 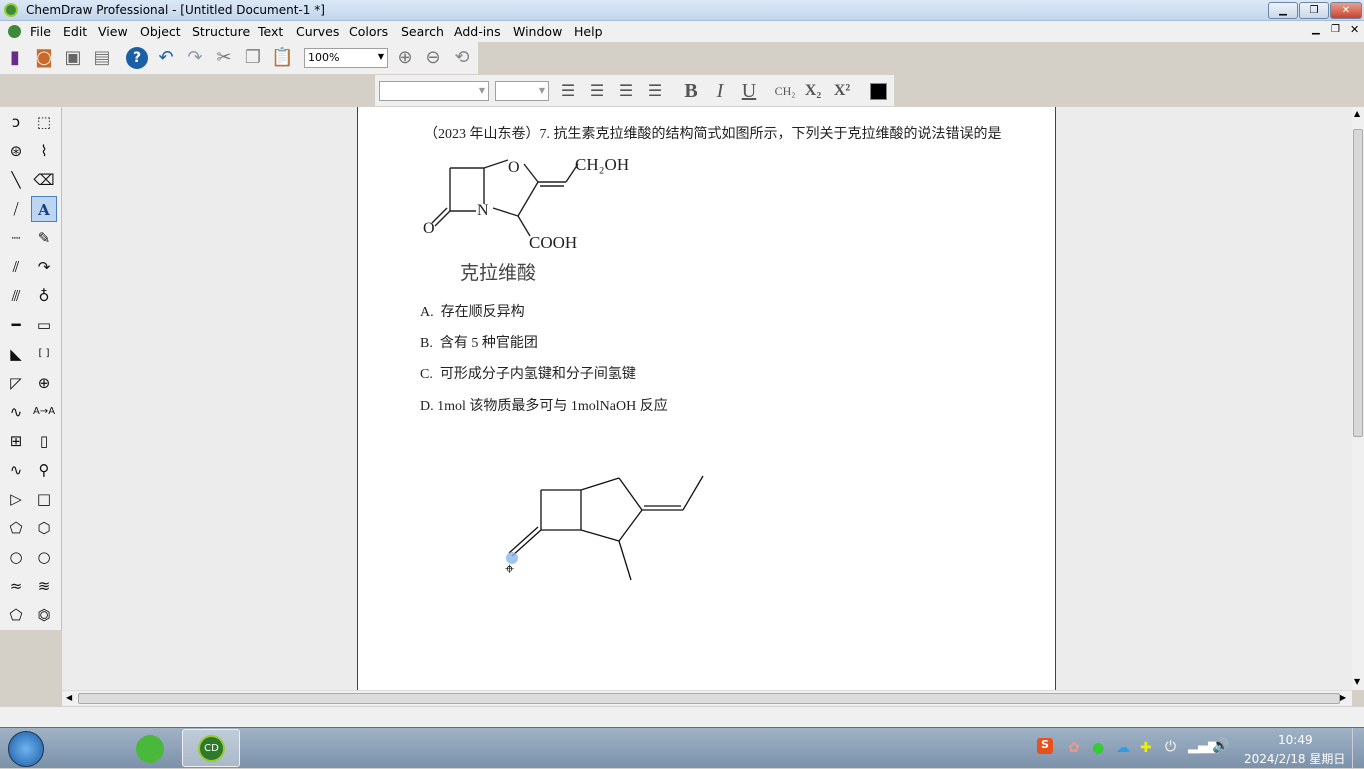 I want to click on rectangle-tool: ▭, so click(x=44, y=325).